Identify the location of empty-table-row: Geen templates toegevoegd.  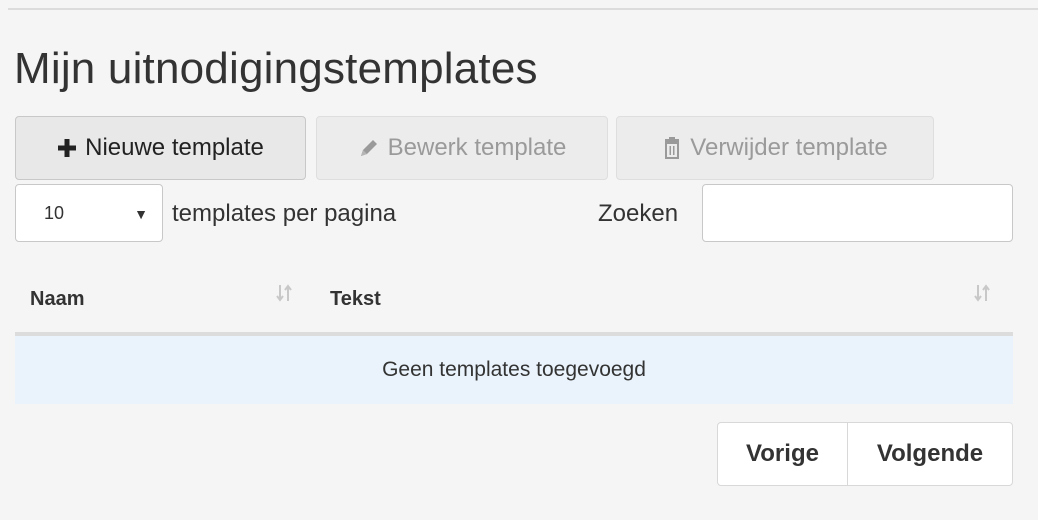
(514, 370).